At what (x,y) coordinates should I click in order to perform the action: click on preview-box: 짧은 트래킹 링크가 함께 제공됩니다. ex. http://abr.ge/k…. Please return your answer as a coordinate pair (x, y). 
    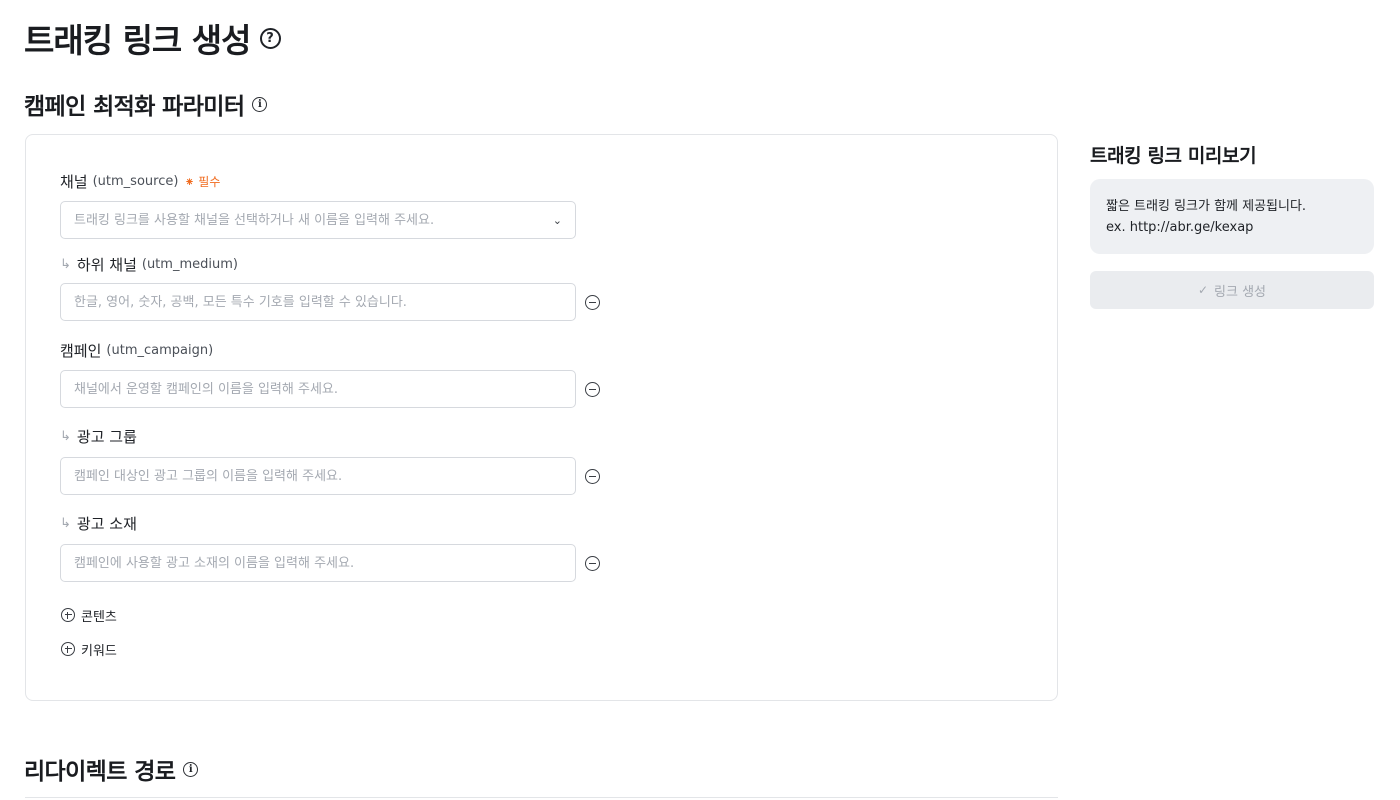
    Looking at the image, I should click on (1232, 216).